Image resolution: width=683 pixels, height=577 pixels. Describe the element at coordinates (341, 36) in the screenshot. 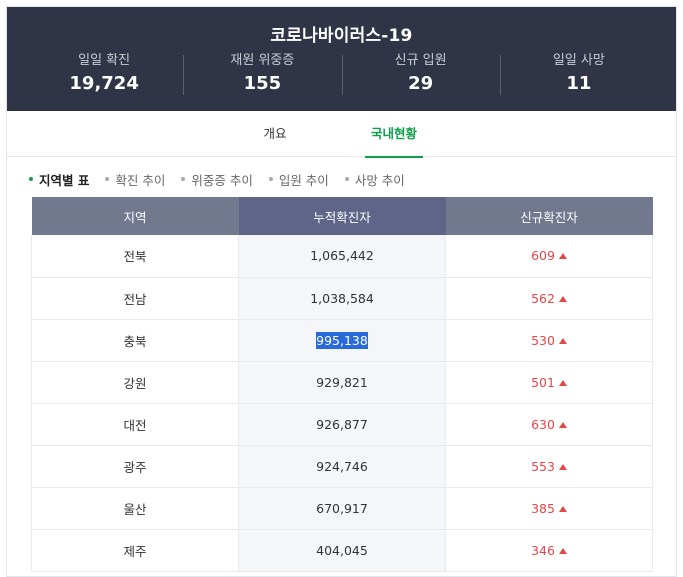

I see `widget-title: 코로나바이러스-19` at that location.